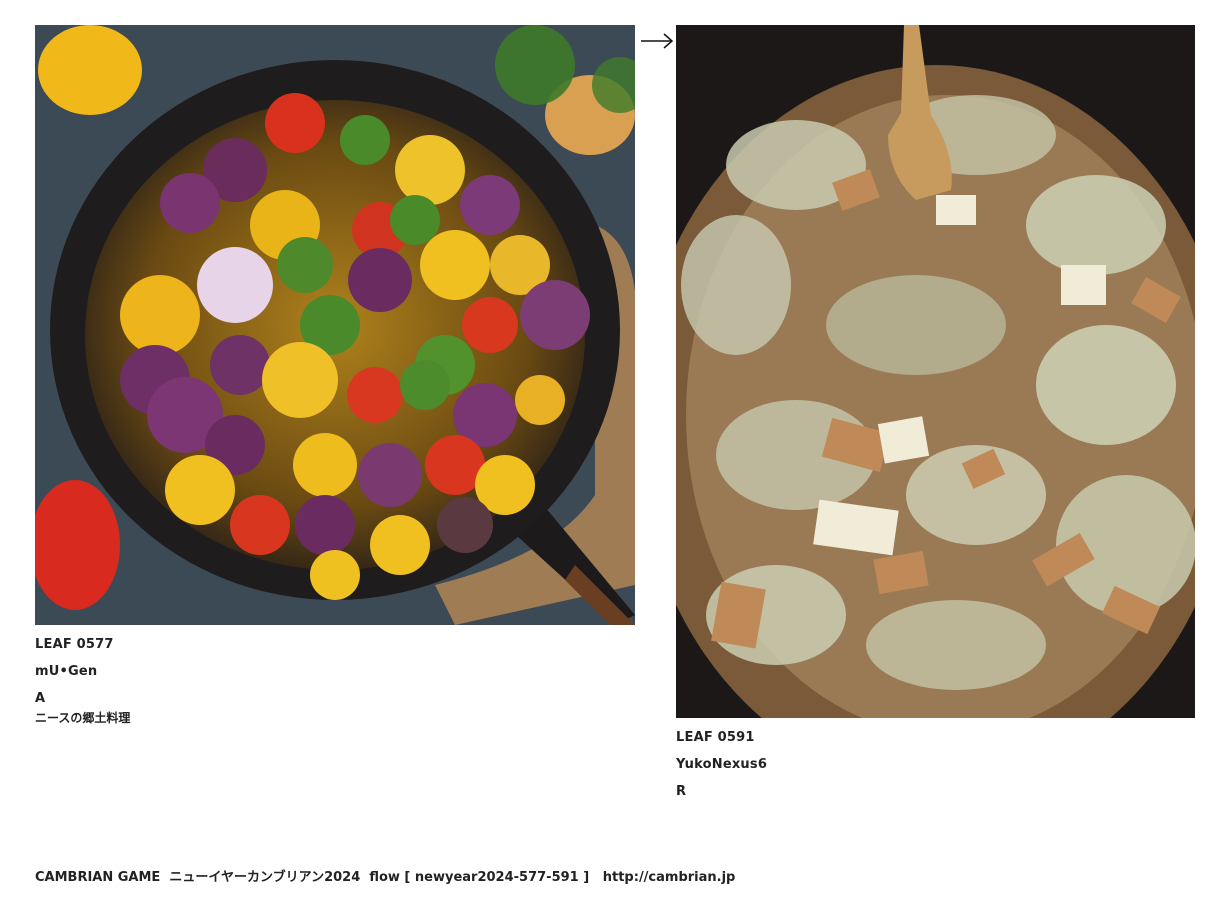 Image resolution: width=1230 pixels, height=900 pixels. I want to click on yellow-pepper, so click(90, 70).